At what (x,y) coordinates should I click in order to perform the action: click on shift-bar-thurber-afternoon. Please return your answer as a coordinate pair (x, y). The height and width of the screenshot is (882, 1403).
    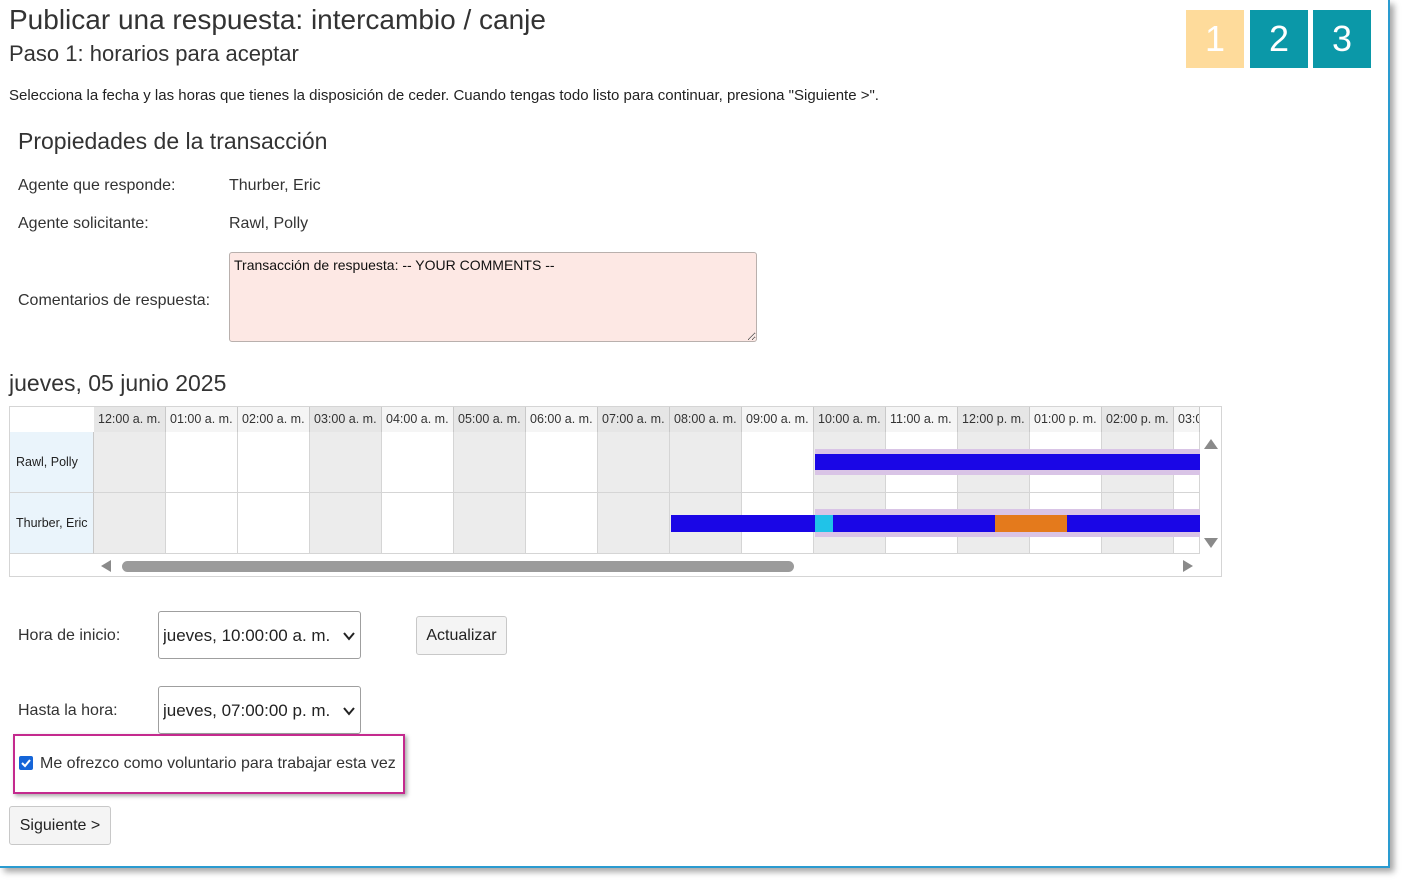
    Looking at the image, I should click on (1133, 523).